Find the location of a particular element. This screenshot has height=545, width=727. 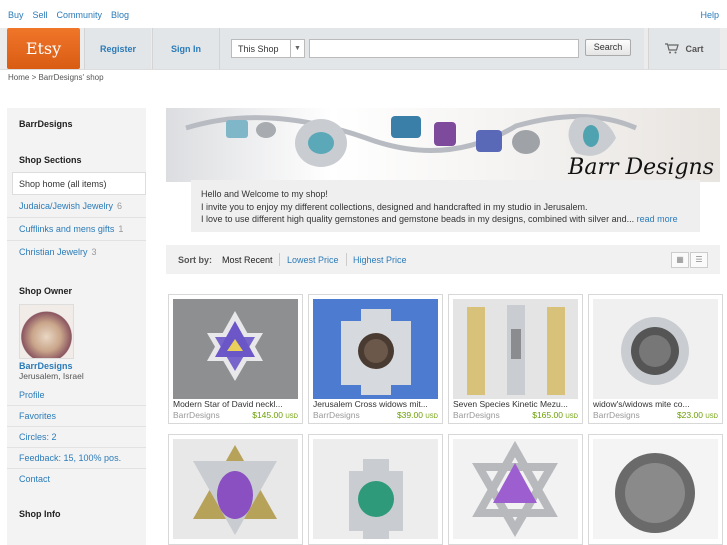

sell-link: Sell is located at coordinates (40, 15).